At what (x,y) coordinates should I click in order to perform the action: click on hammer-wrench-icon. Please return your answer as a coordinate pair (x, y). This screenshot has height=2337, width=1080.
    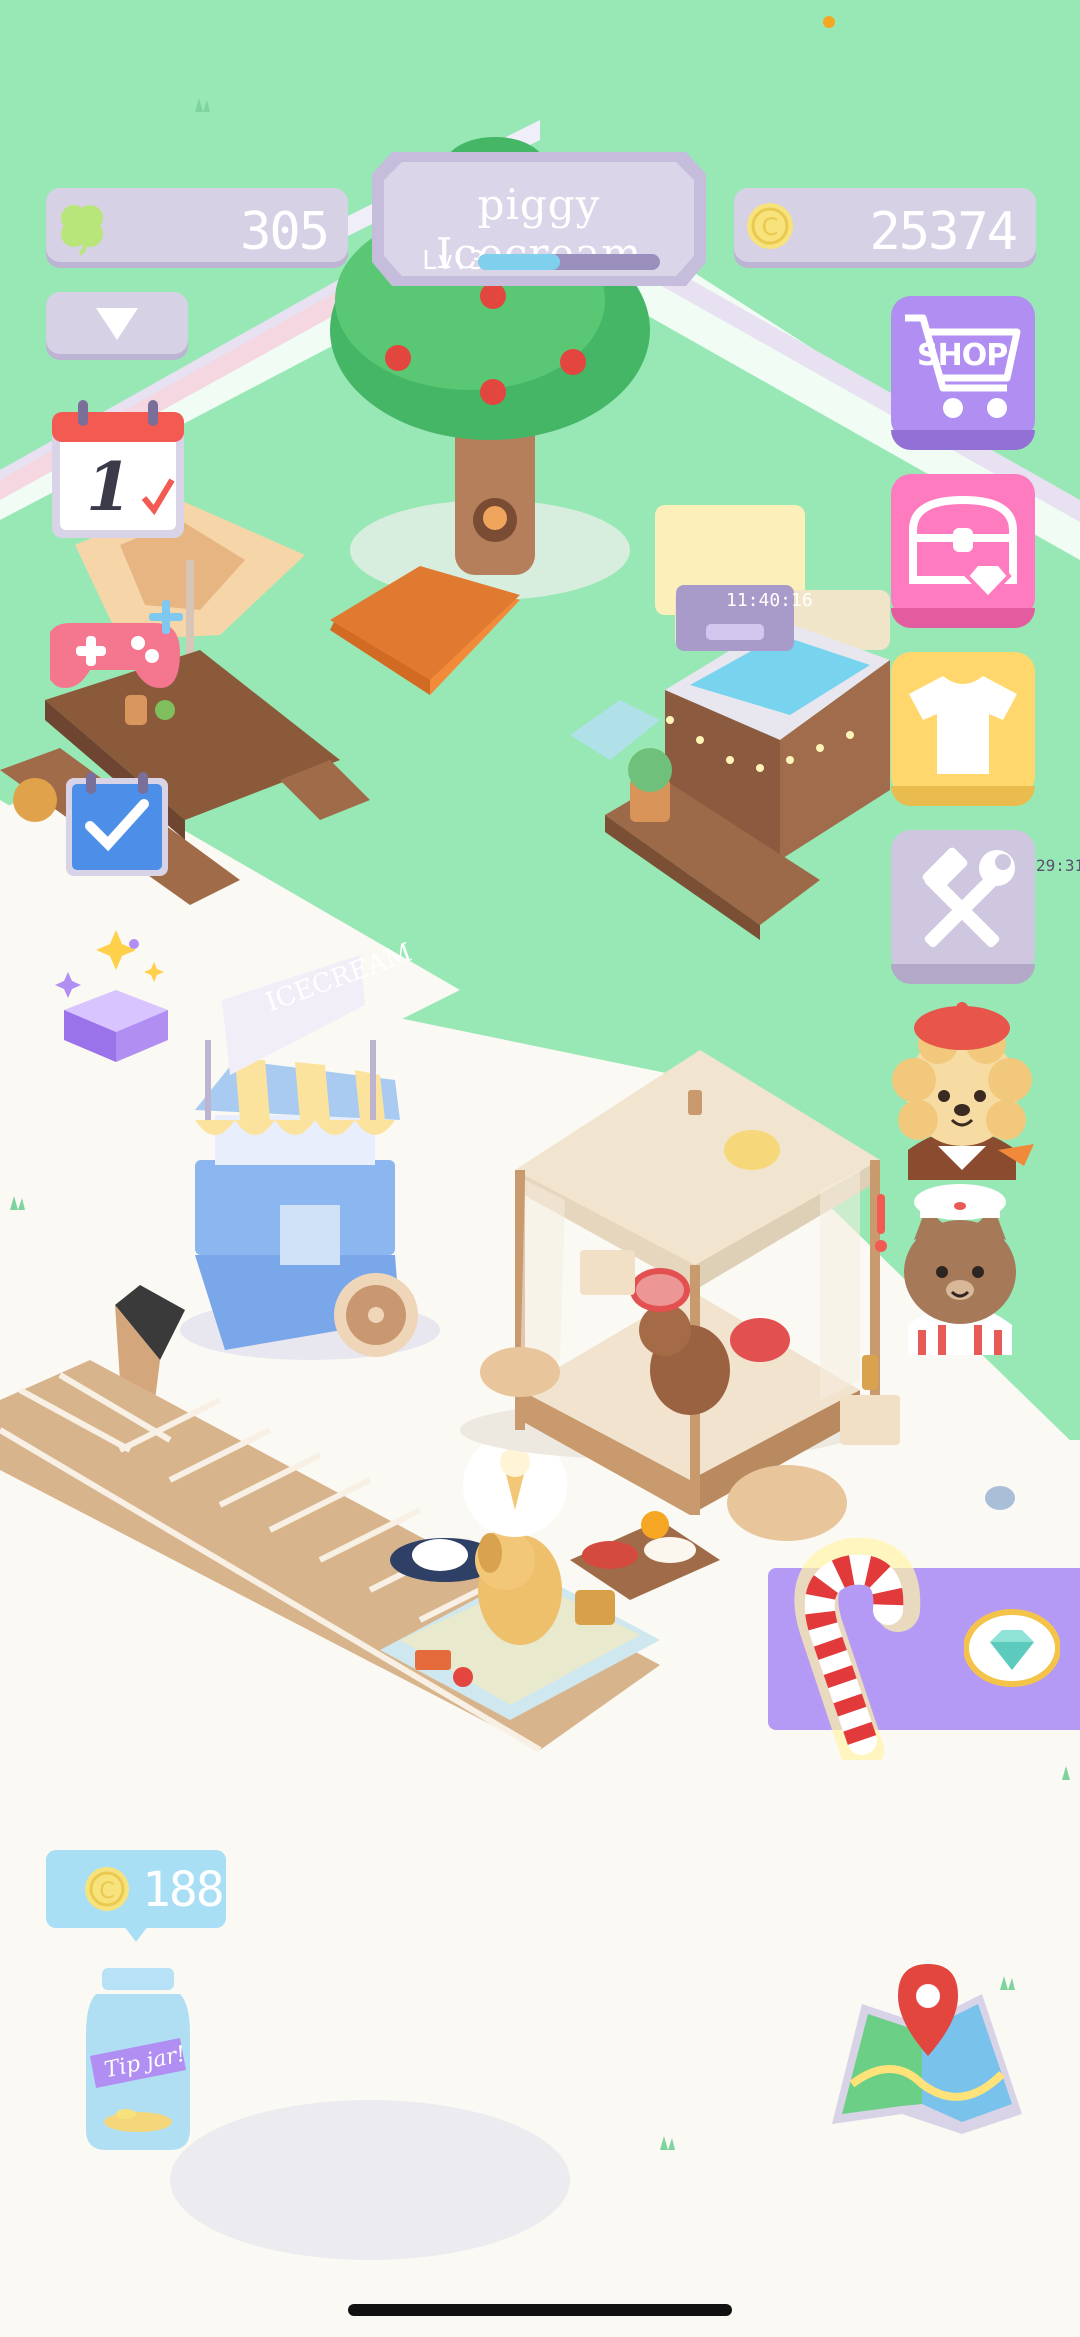
    Looking at the image, I should click on (968, 897).